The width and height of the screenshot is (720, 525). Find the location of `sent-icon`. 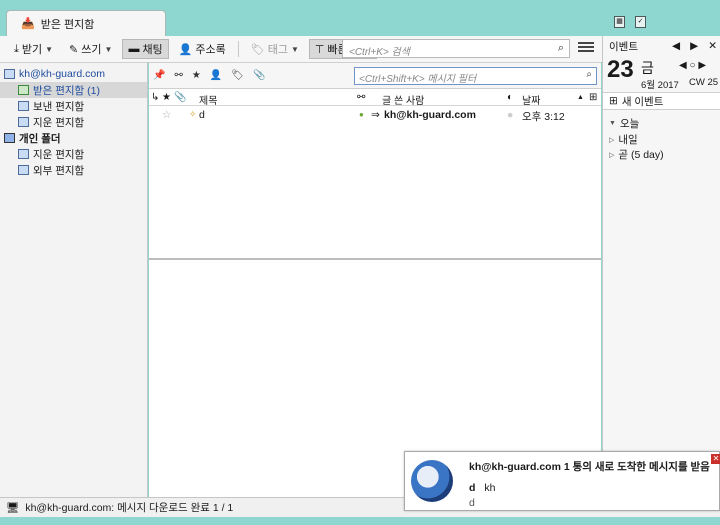

sent-icon is located at coordinates (23, 106).